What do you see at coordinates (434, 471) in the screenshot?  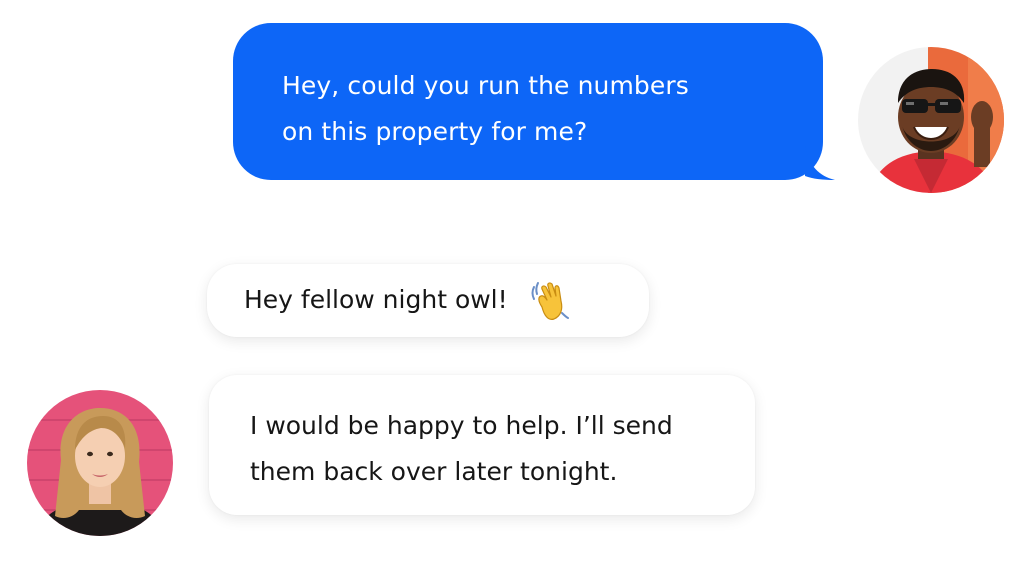 I see `incoming-reply-line-2: them back over later tonight.` at bounding box center [434, 471].